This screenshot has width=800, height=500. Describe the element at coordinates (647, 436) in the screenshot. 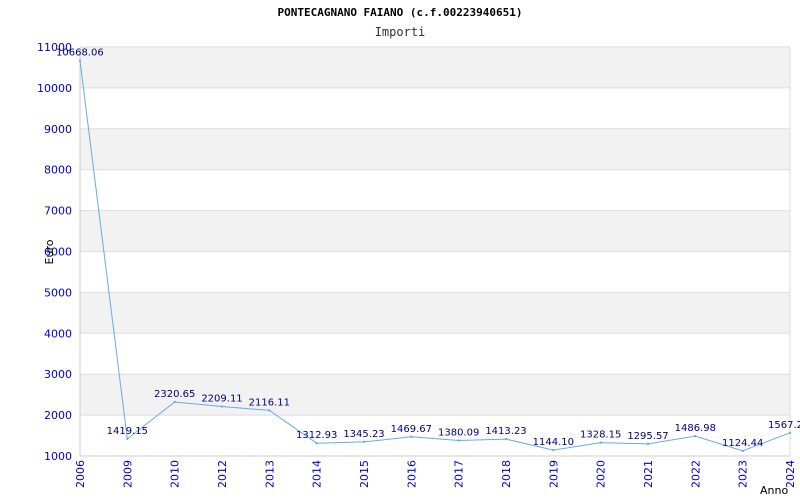

I see `data-label: 1295.57` at that location.